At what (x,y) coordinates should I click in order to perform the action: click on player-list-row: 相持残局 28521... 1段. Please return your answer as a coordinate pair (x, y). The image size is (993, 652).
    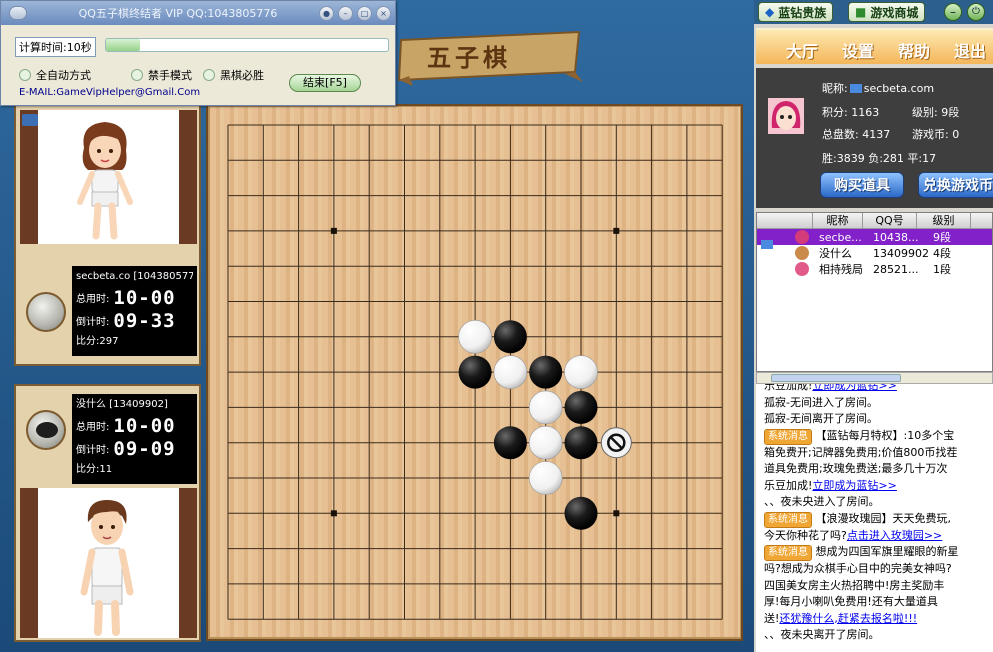
    Looking at the image, I should click on (874, 269).